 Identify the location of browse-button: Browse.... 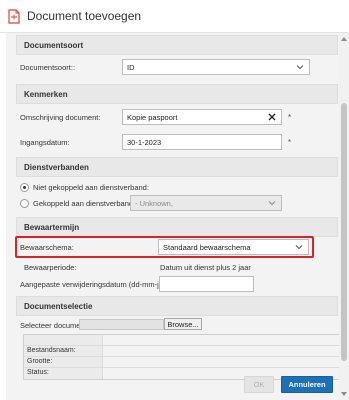
(183, 324).